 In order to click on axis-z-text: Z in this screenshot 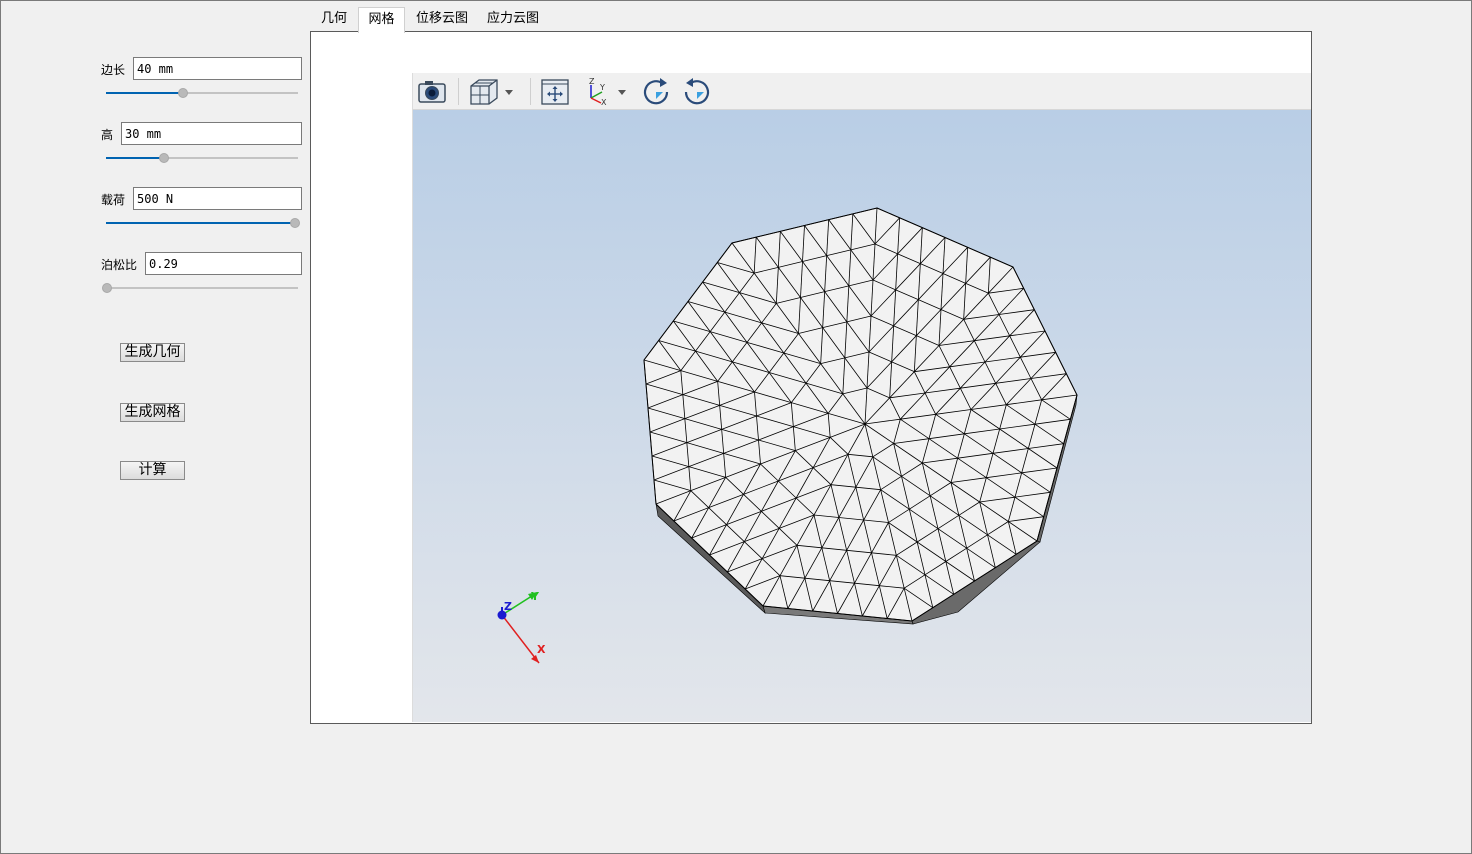, I will do `click(592, 81)`.